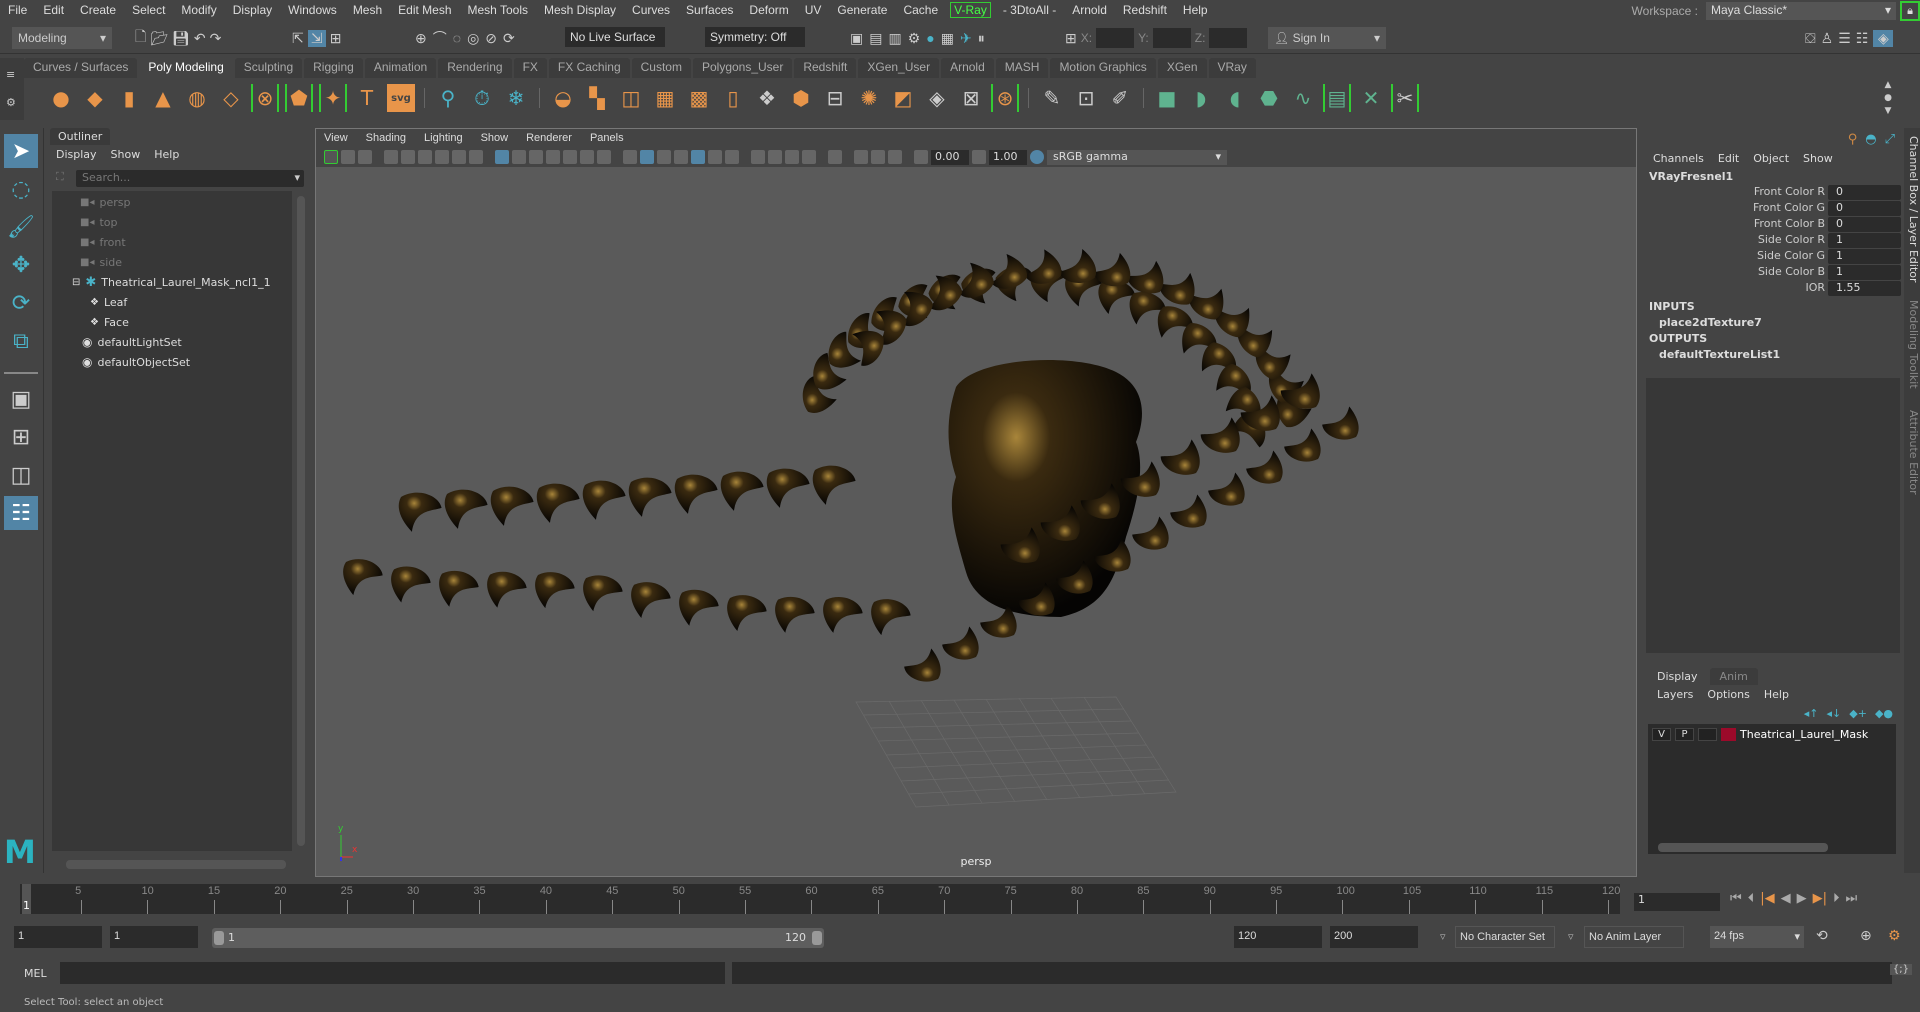 The image size is (1920, 1012). I want to click on resolution-gate-icon, so click(476, 157).